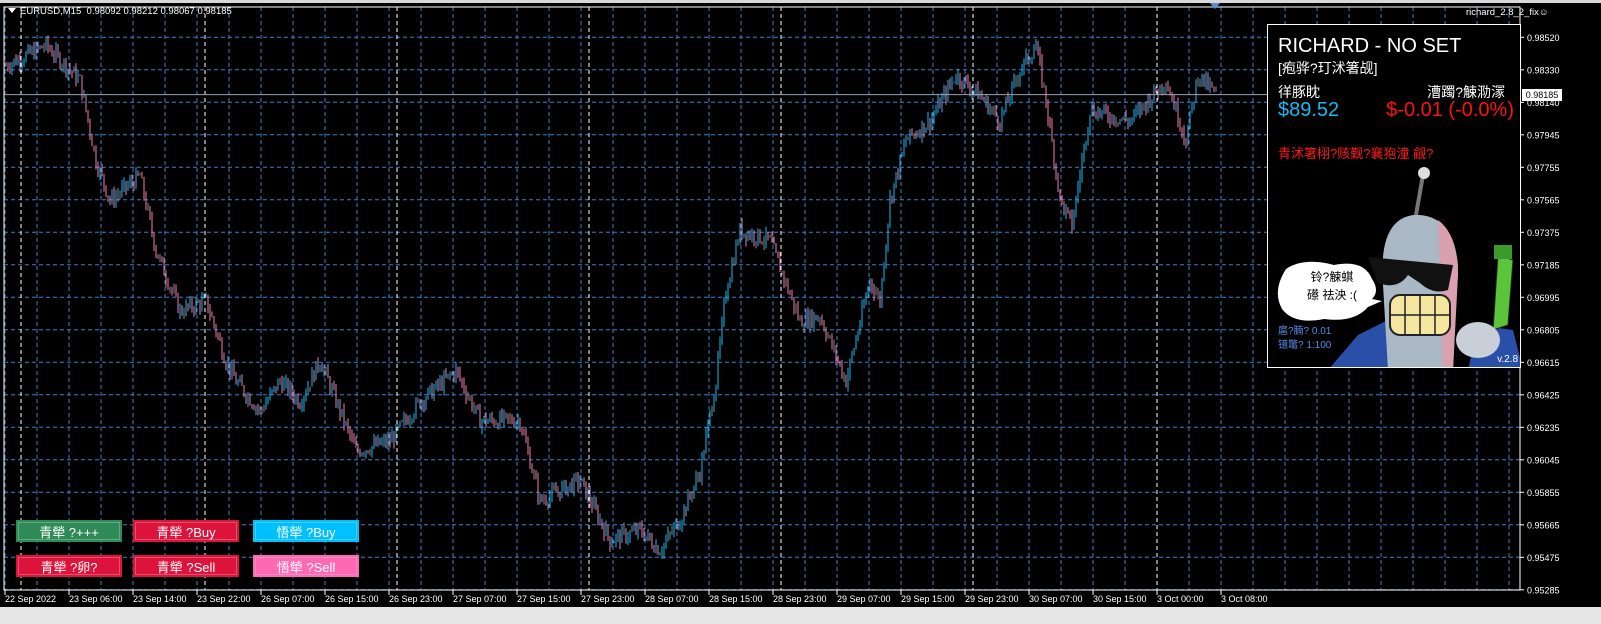 The image size is (1601, 624). Describe the element at coordinates (69, 531) in the screenshot. I see `open-all-button: 青犖 ?+++` at that location.